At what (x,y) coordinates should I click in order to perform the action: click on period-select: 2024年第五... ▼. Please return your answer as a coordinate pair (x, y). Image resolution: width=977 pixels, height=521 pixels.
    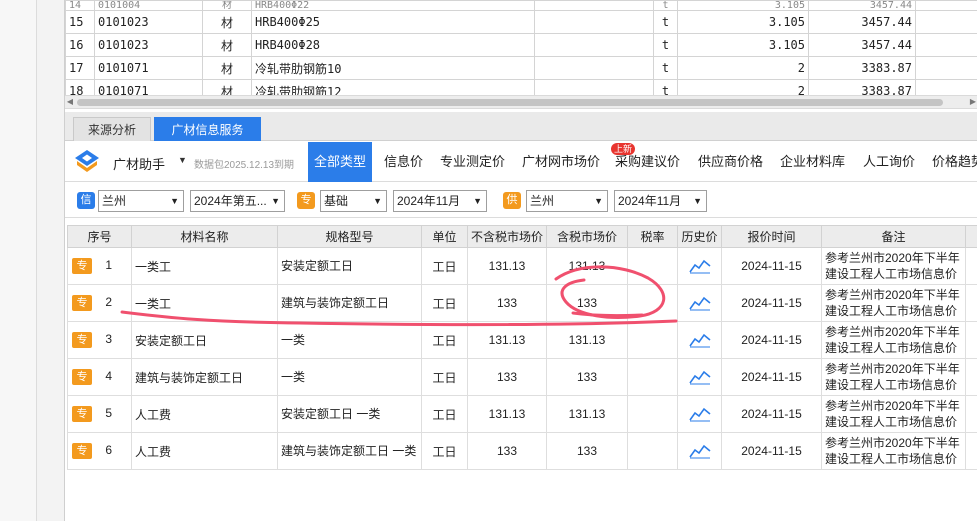
    Looking at the image, I should click on (237, 201).